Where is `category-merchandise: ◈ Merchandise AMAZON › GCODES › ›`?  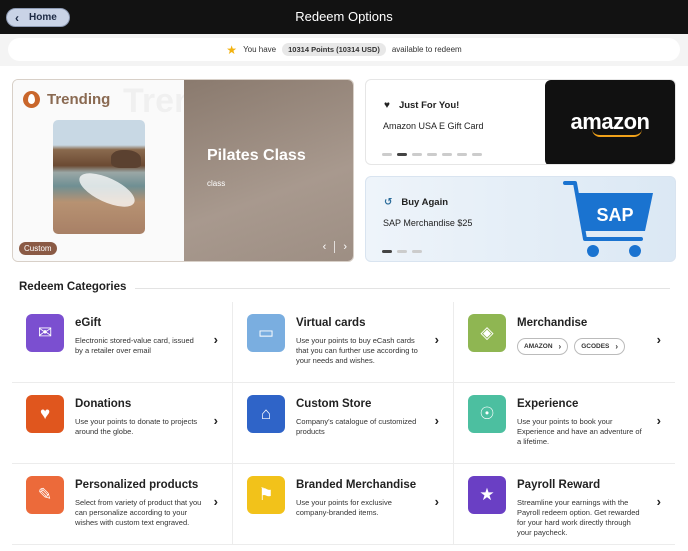 category-merchandise: ◈ Merchandise AMAZON › GCODES › › is located at coordinates (564, 342).